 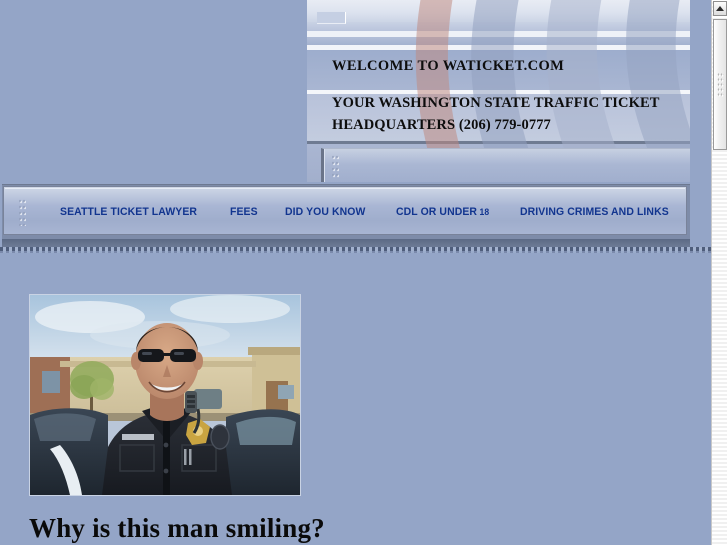 I want to click on dotted-divider-secondary, so click(x=355, y=252).